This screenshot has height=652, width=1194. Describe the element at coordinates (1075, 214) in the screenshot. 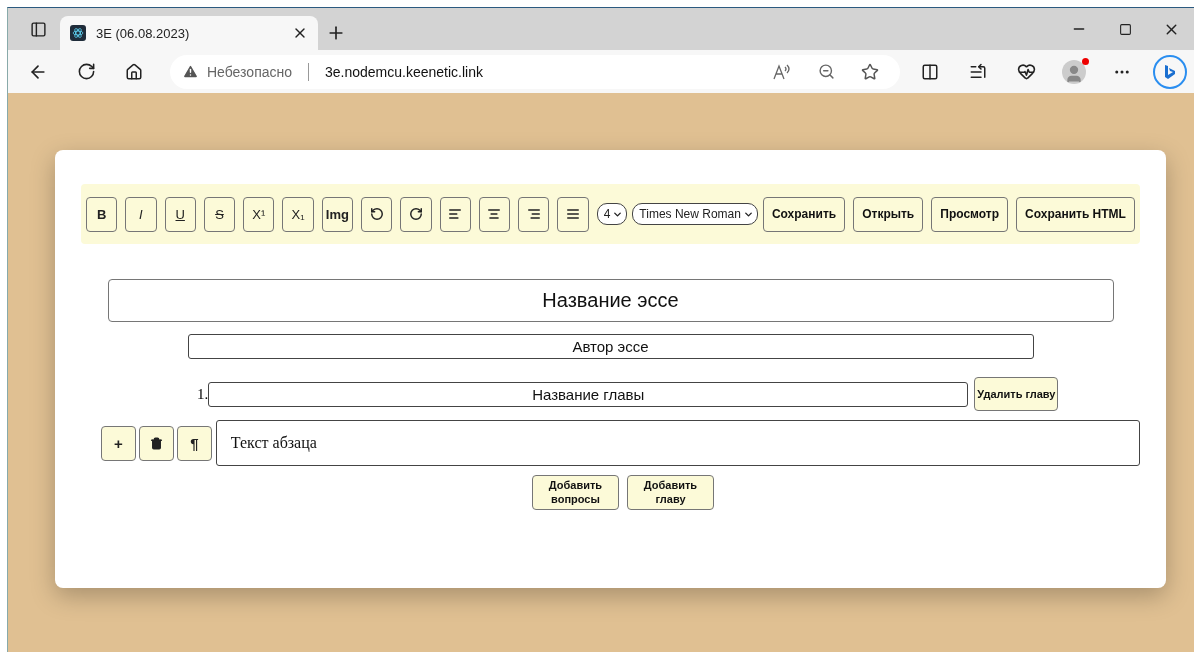

I see `toolbar-action-button: Сохранить HTML` at that location.